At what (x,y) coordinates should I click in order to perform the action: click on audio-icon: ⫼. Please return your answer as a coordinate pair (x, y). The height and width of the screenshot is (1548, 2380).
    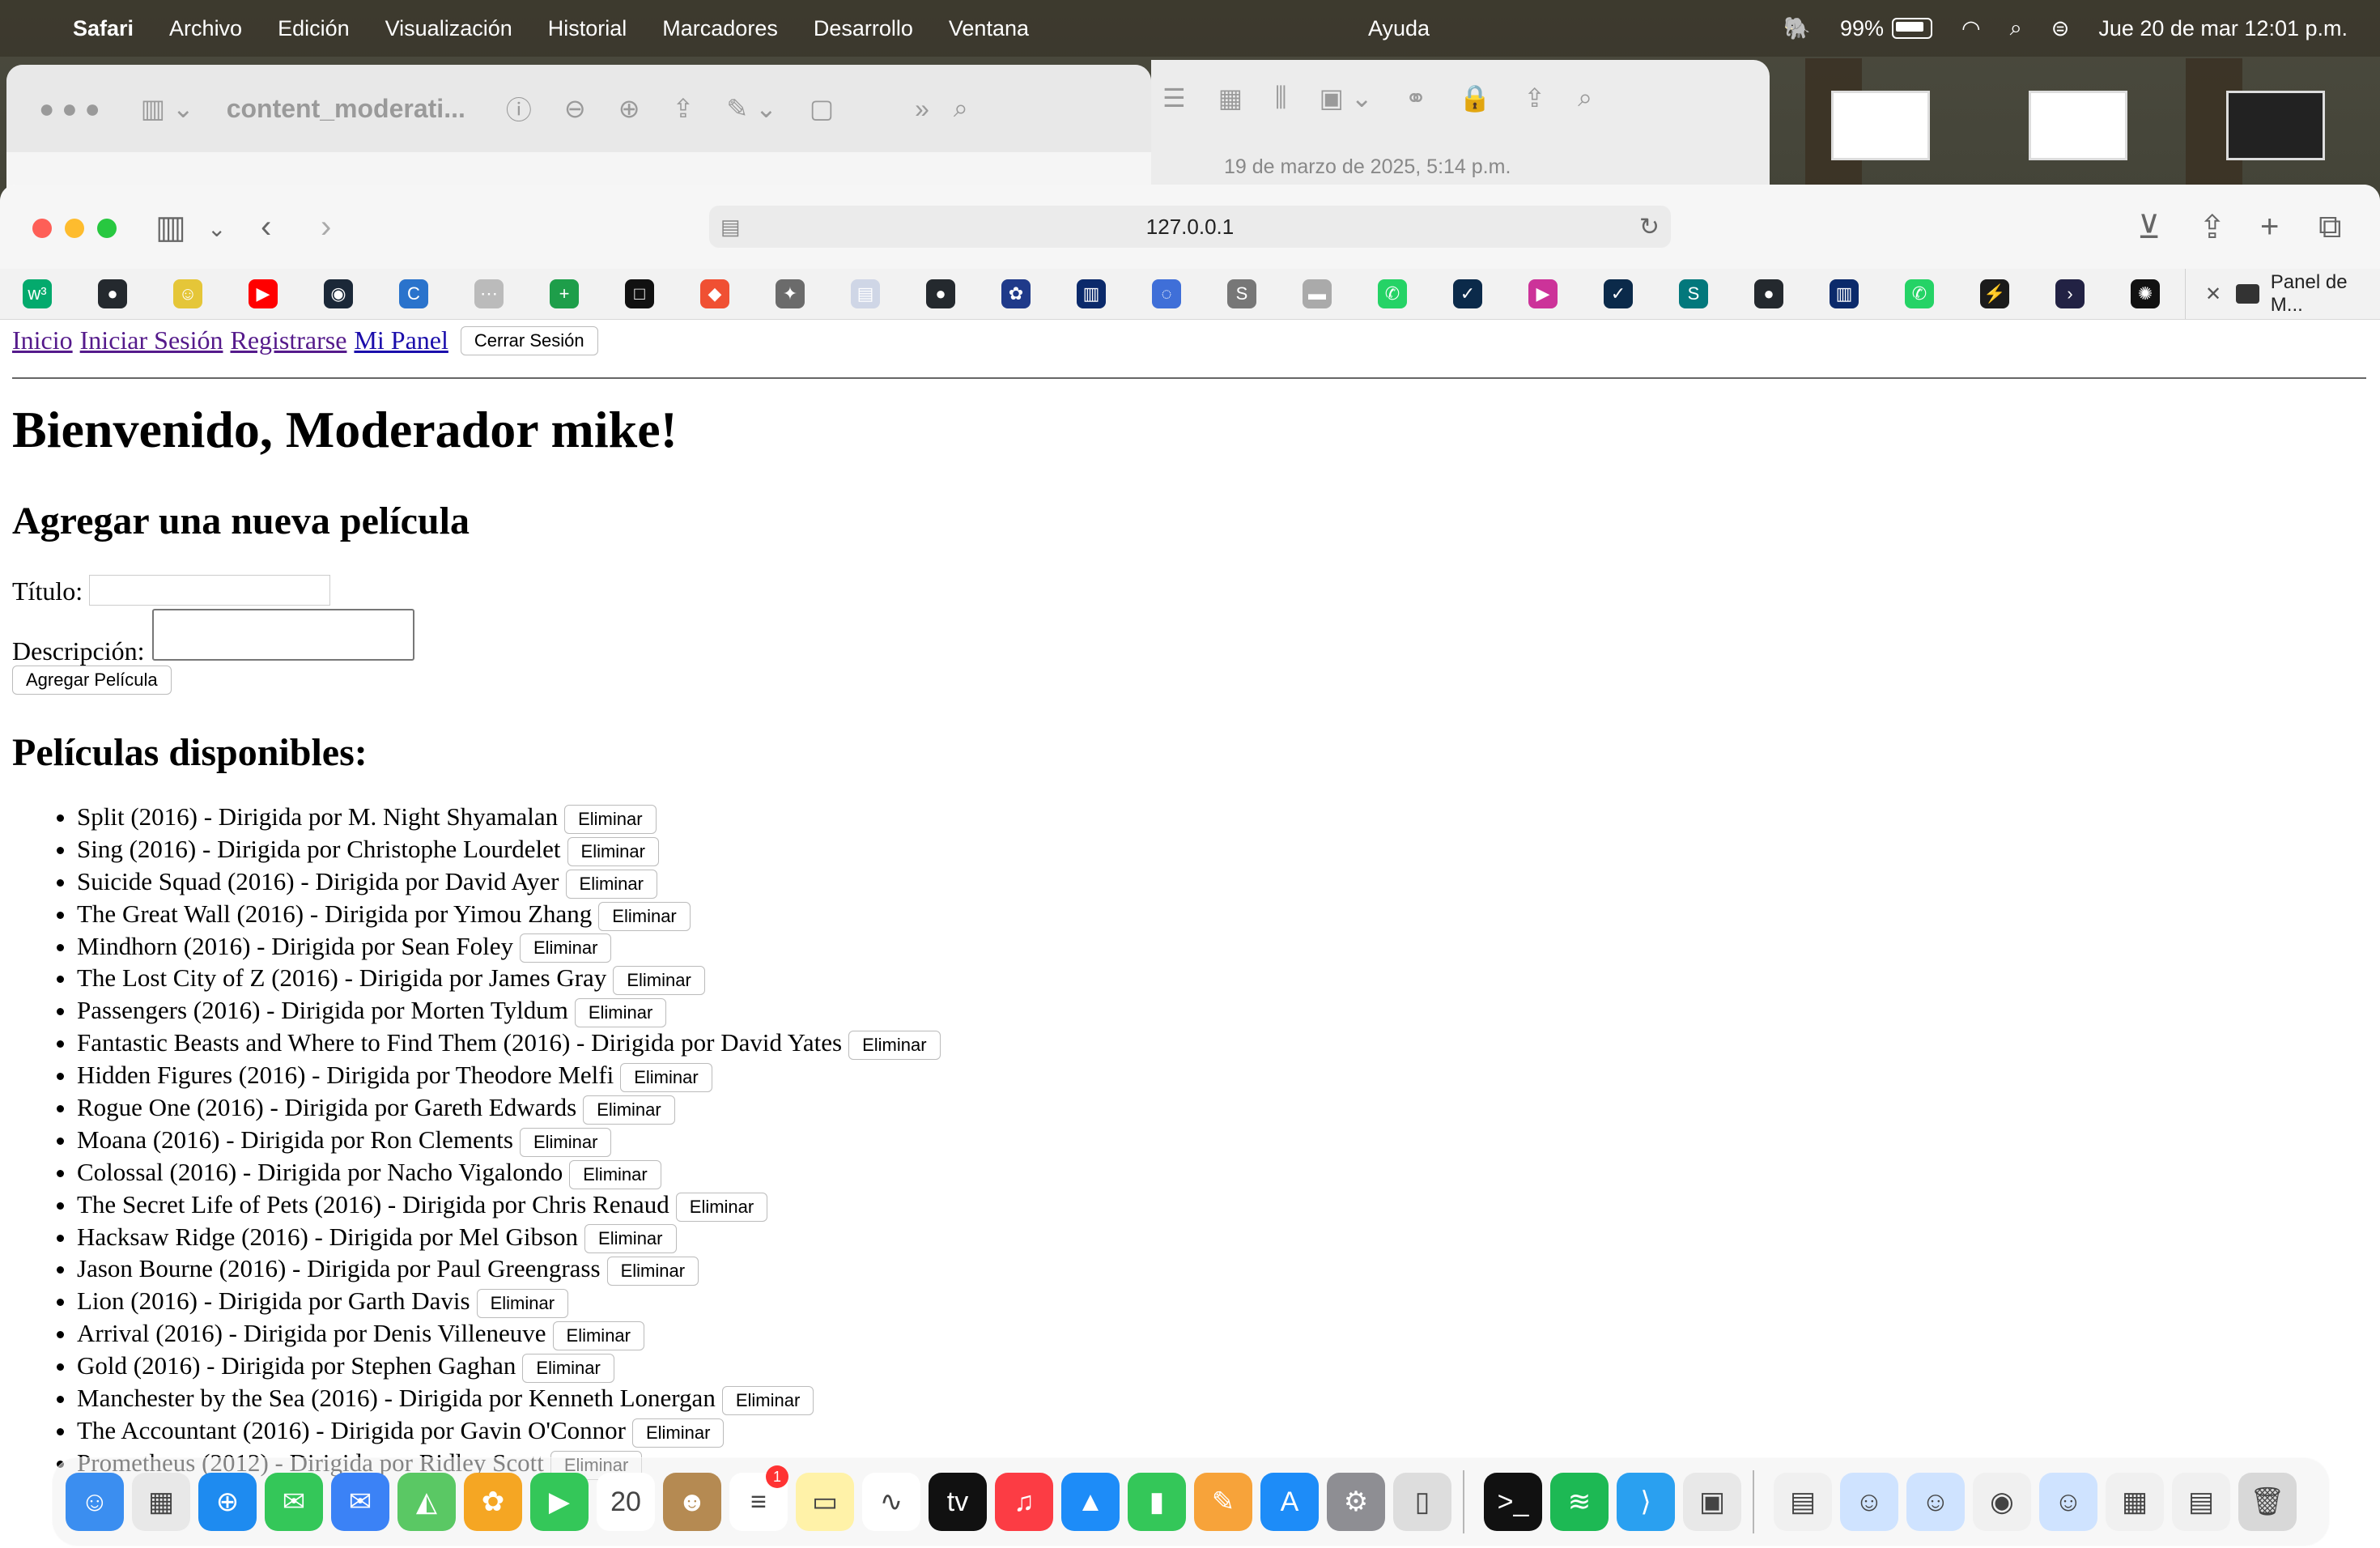
    Looking at the image, I should click on (1281, 98).